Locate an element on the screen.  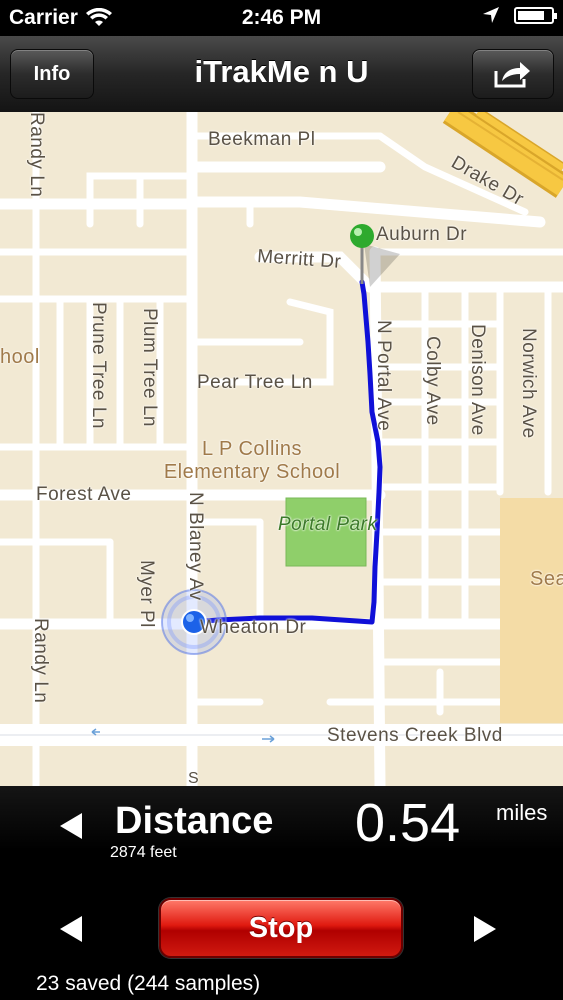
stop-button-label: Stop is located at coordinates (281, 927).